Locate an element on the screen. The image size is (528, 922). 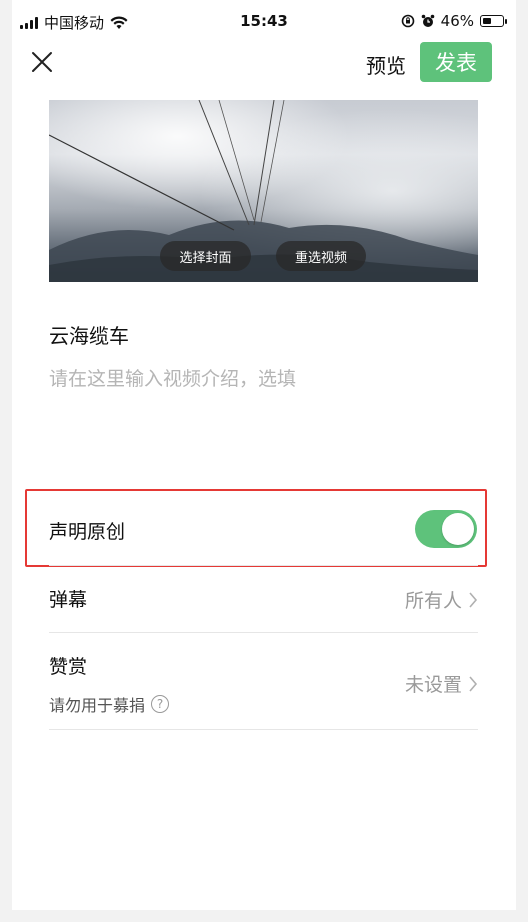
publish-button: 发表 is located at coordinates (456, 62).